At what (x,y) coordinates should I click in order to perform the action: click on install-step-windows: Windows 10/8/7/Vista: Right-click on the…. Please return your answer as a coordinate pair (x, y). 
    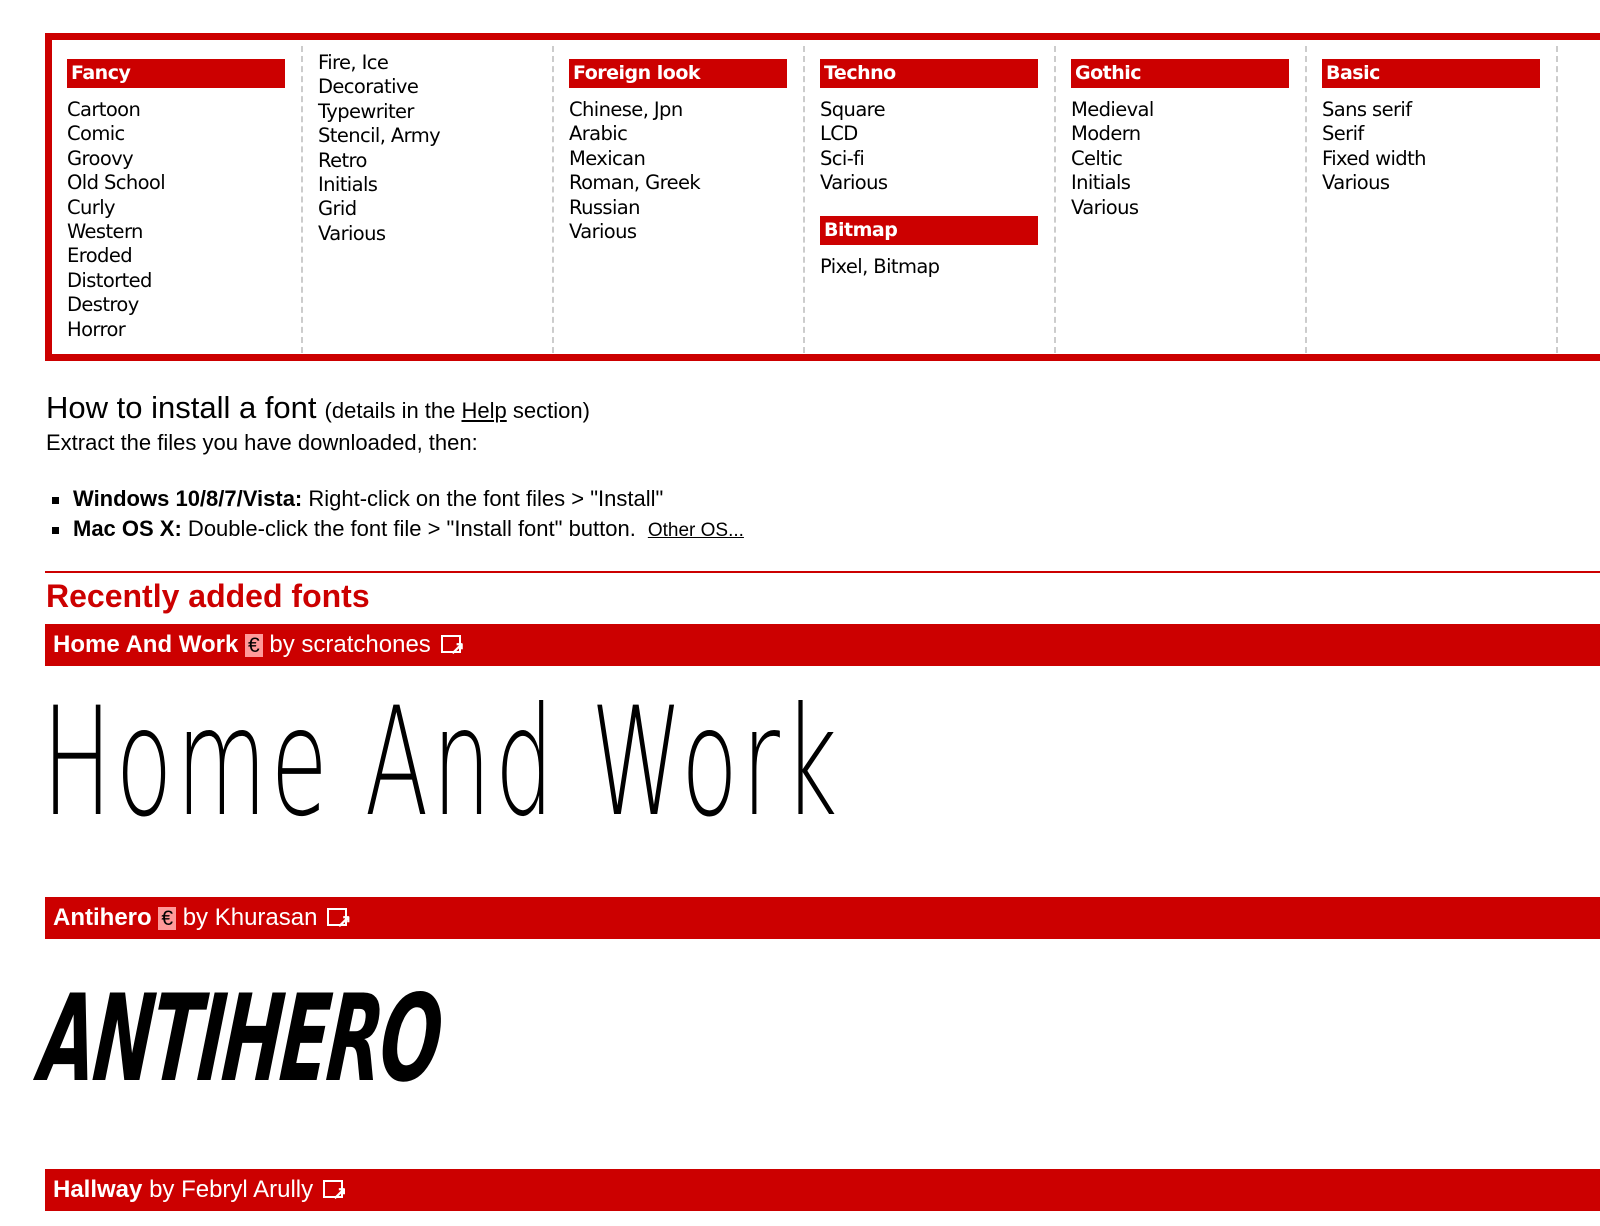
    Looking at the image, I should click on (398, 499).